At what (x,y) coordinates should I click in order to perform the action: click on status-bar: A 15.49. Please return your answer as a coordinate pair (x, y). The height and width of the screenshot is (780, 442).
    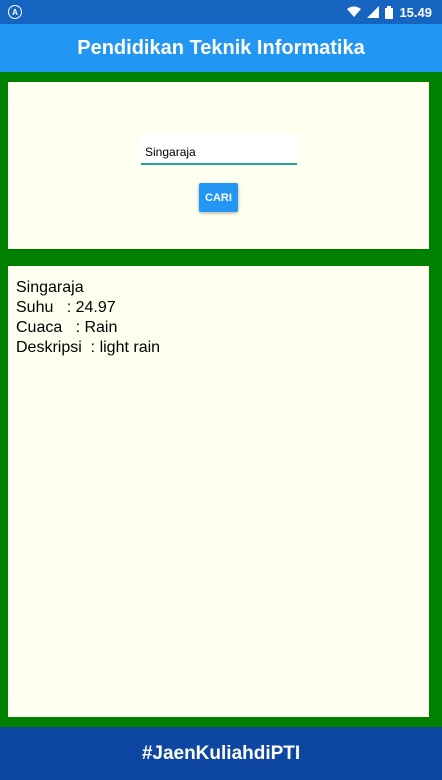
    Looking at the image, I should click on (221, 12).